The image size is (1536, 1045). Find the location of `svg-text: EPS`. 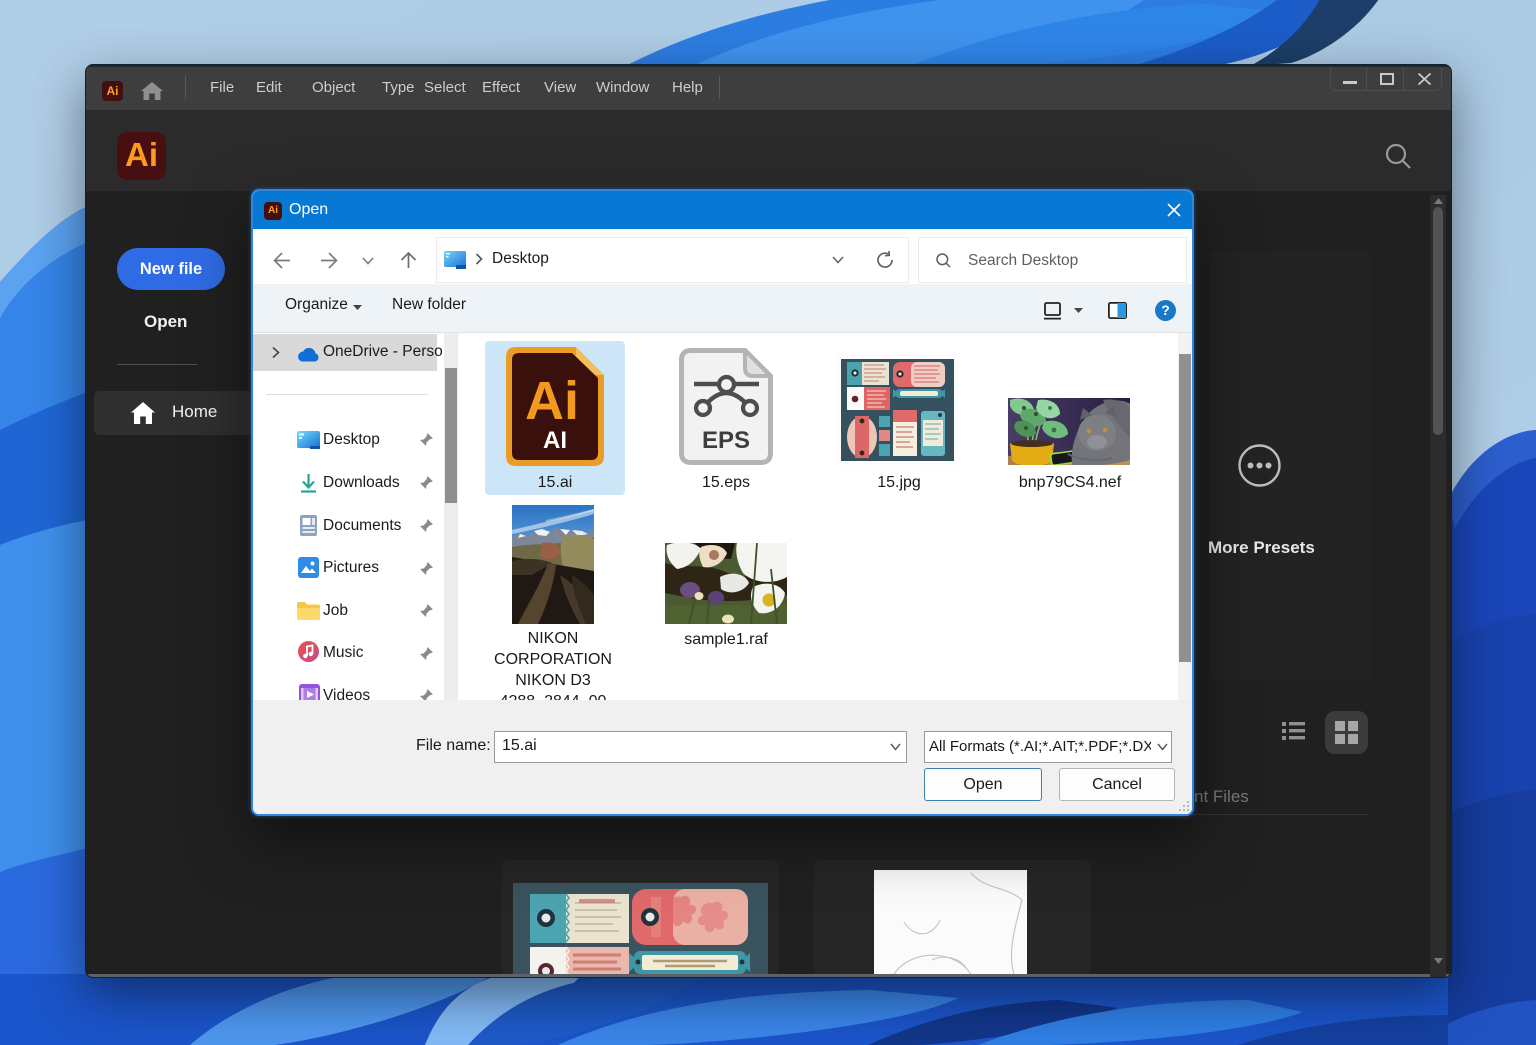

svg-text: EPS is located at coordinates (726, 440).